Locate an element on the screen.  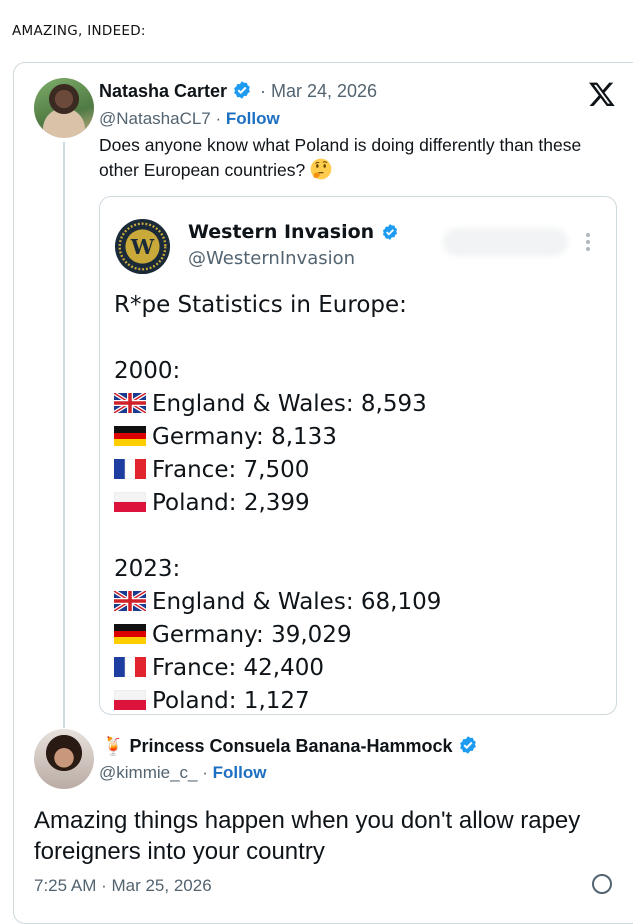
stat-row: England & Wales: 8,593 is located at coordinates (277, 404).